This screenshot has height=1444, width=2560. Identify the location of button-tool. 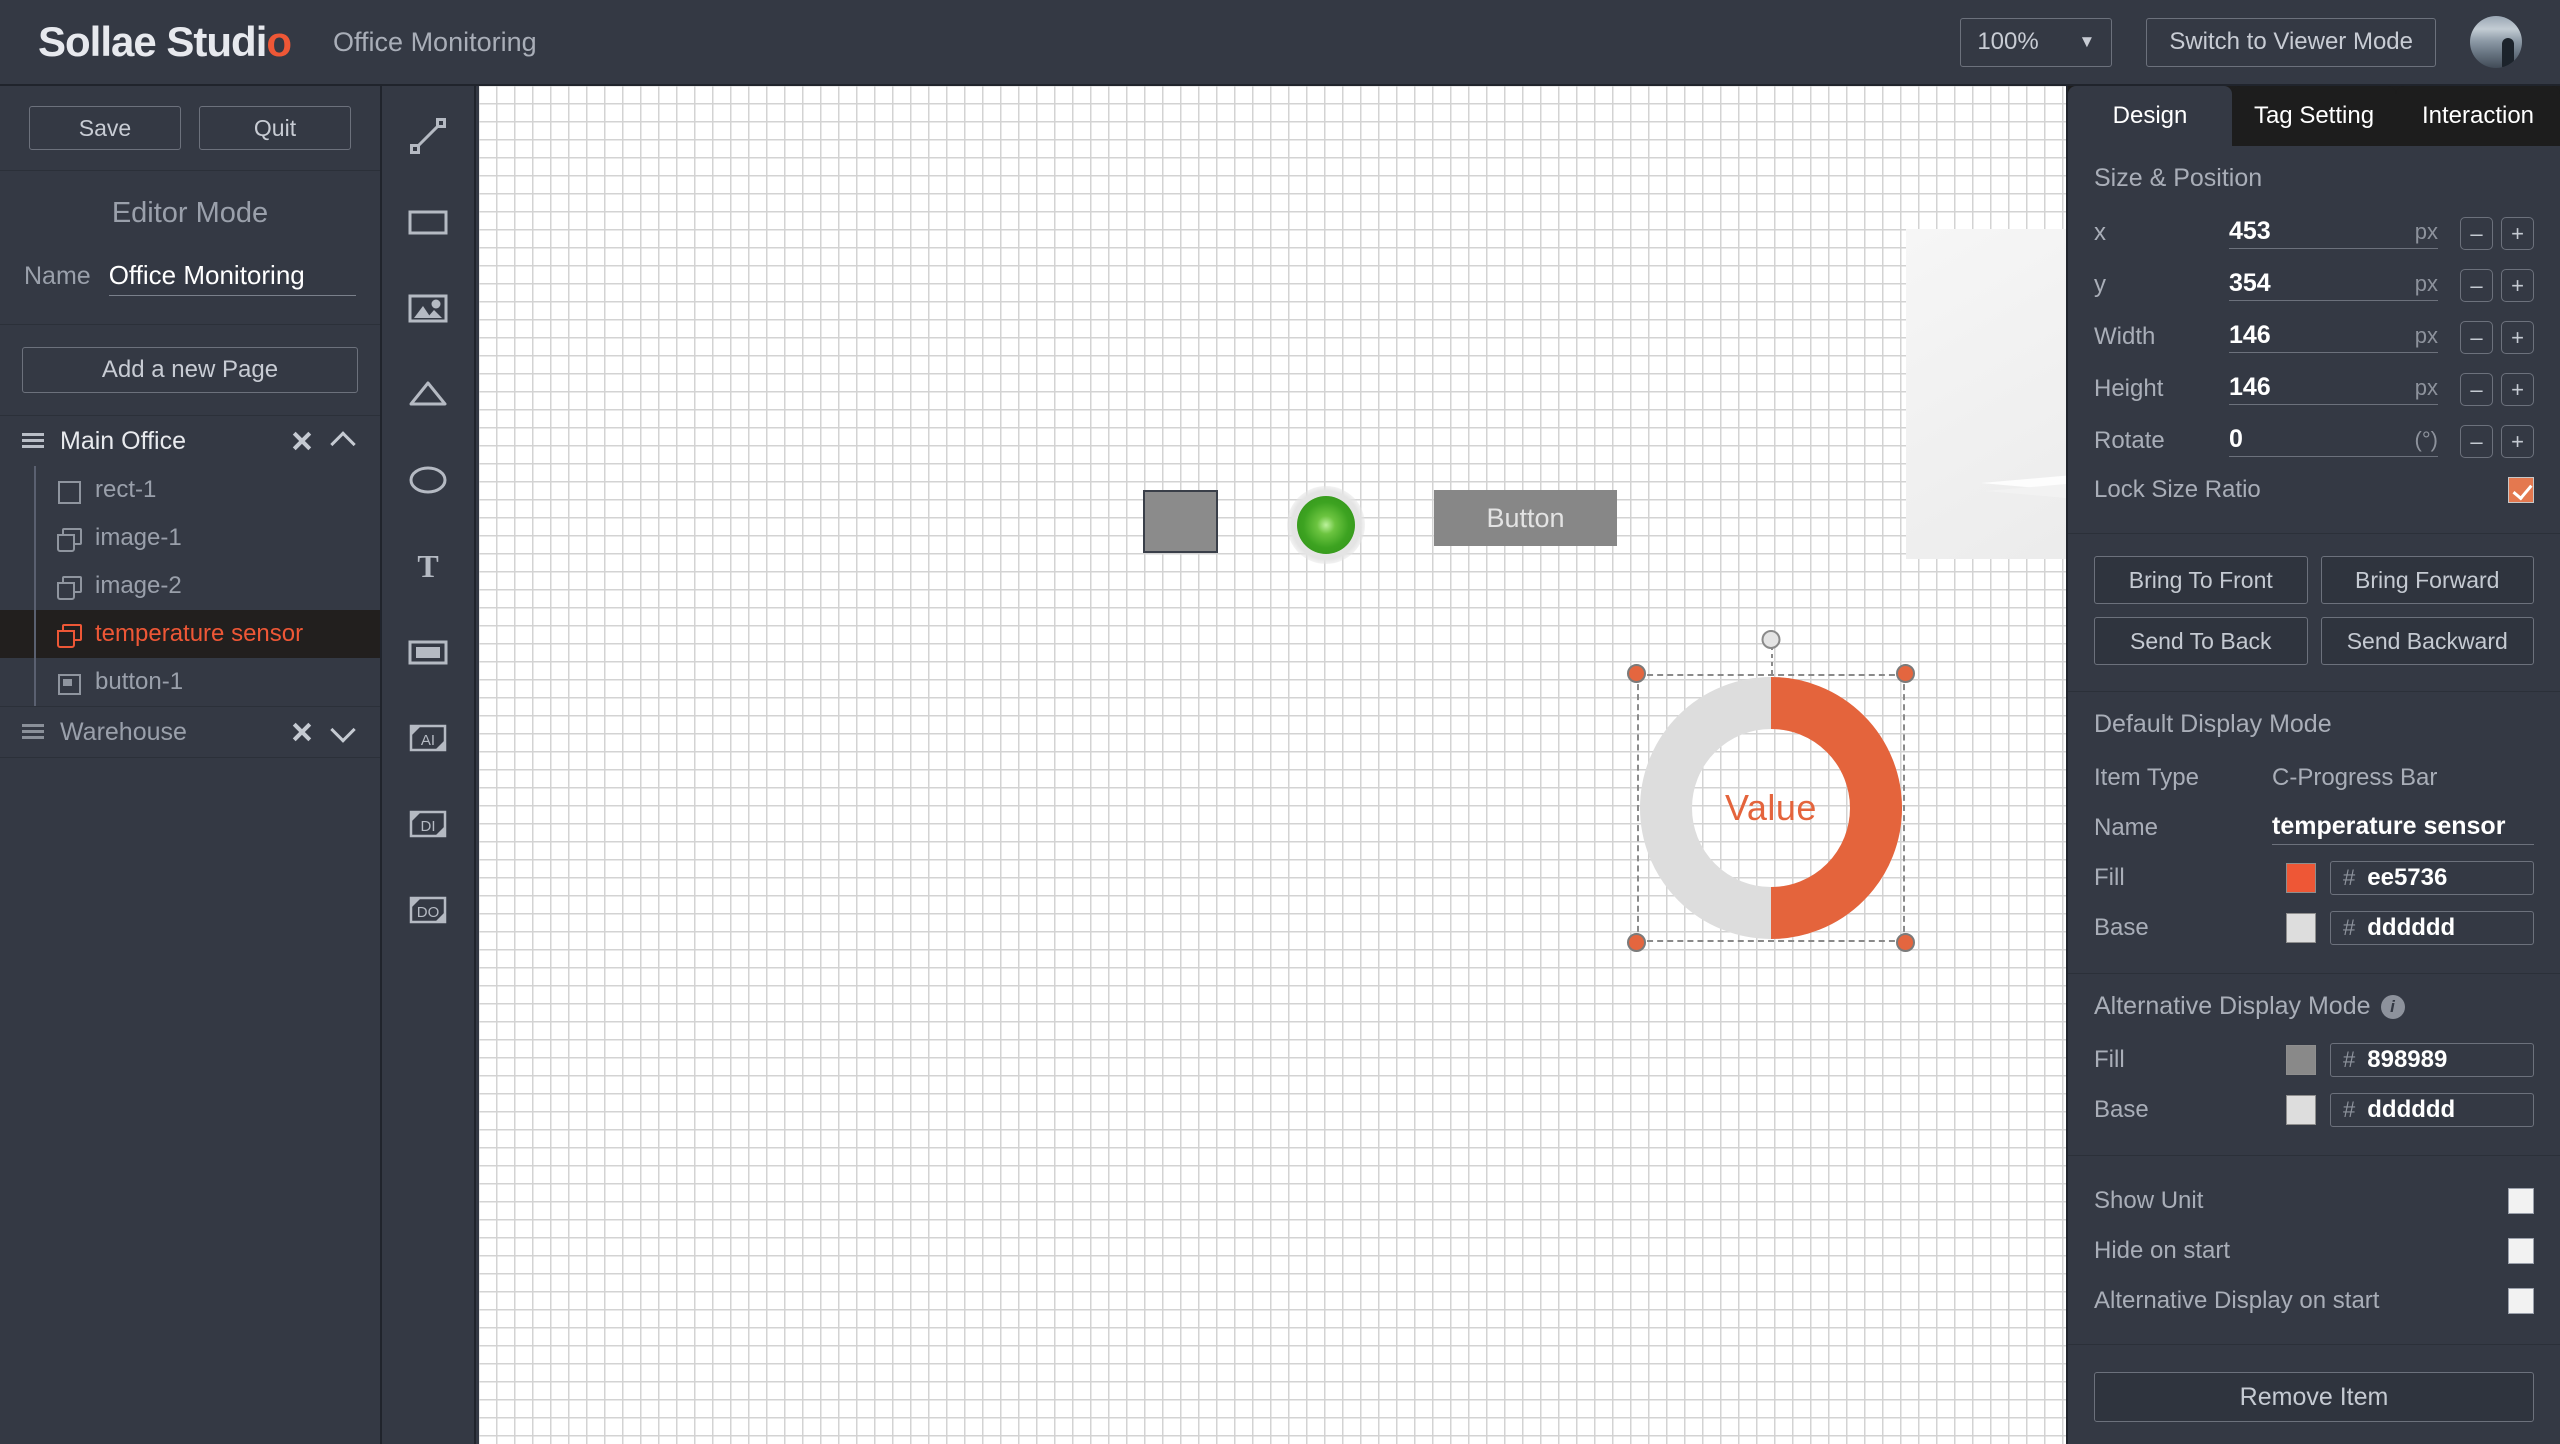
(428, 652).